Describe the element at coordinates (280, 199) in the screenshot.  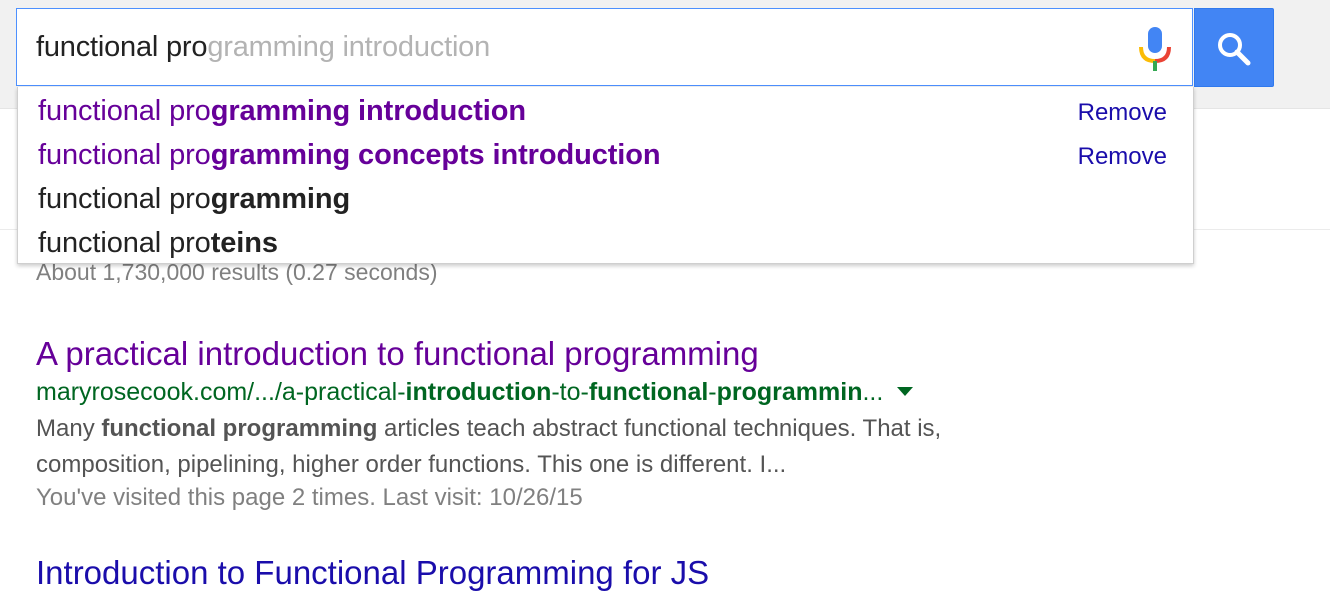
I see `suggestion-completion: gramming` at that location.